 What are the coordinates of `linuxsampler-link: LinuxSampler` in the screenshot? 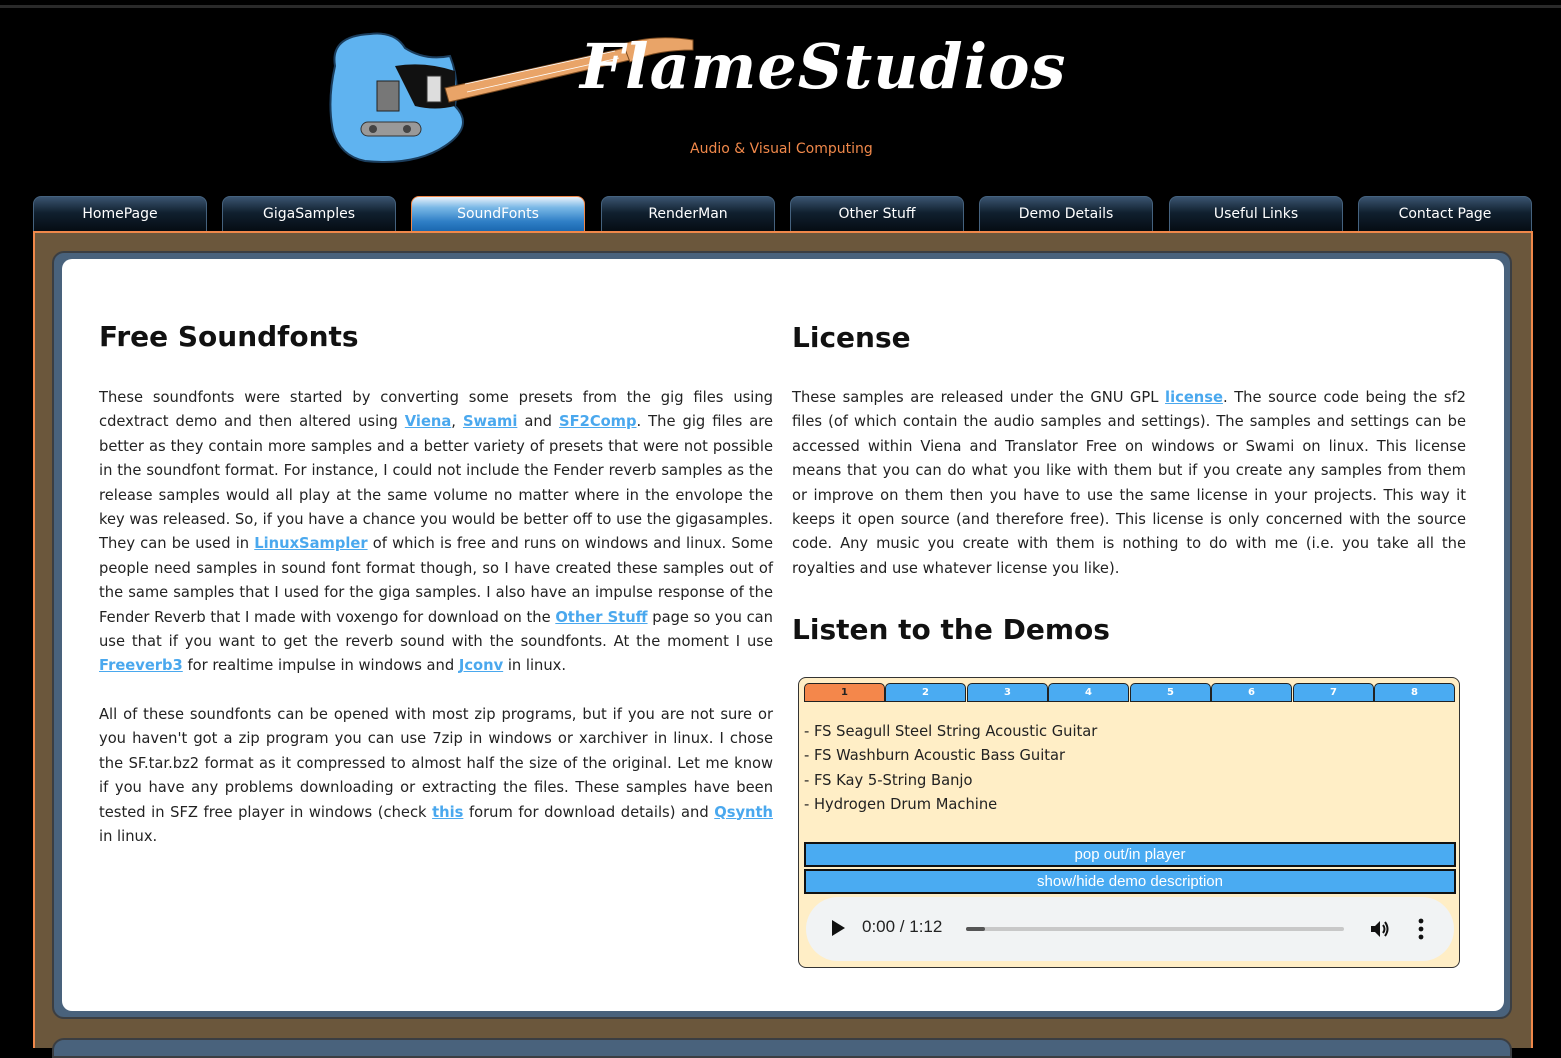 It's located at (310, 543).